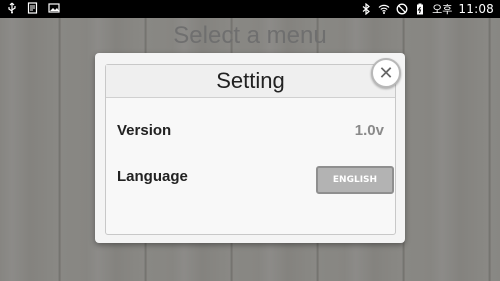 This screenshot has width=500, height=281. Describe the element at coordinates (369, 130) in the screenshot. I see `version-value: 1.0v` at that location.